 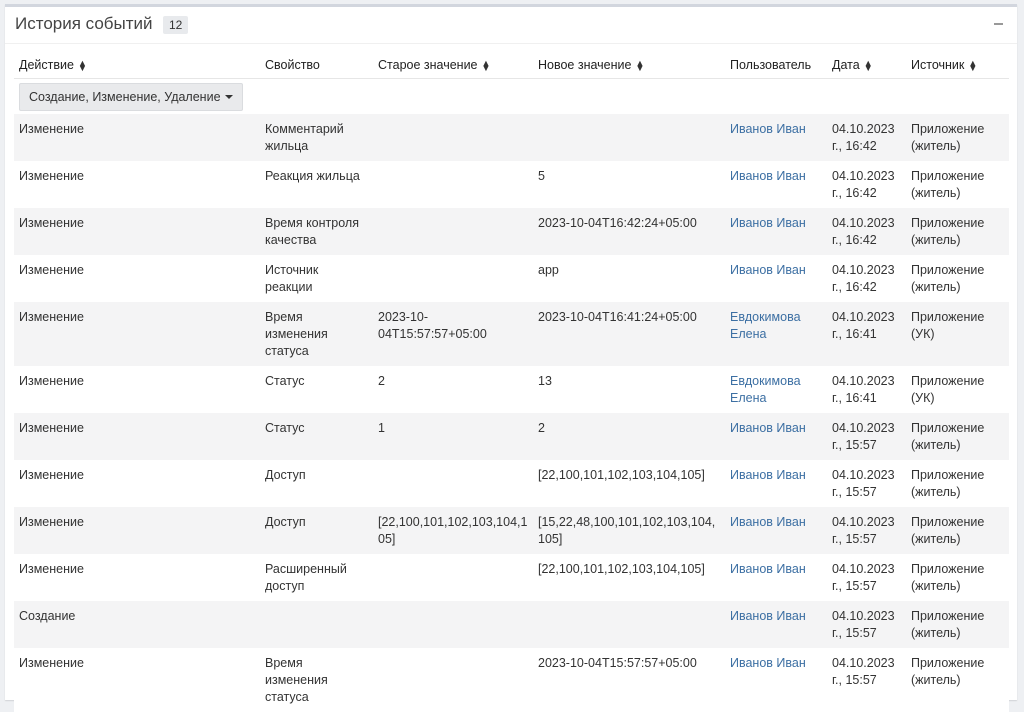 I want to click on cell-property, so click(x=316, y=624).